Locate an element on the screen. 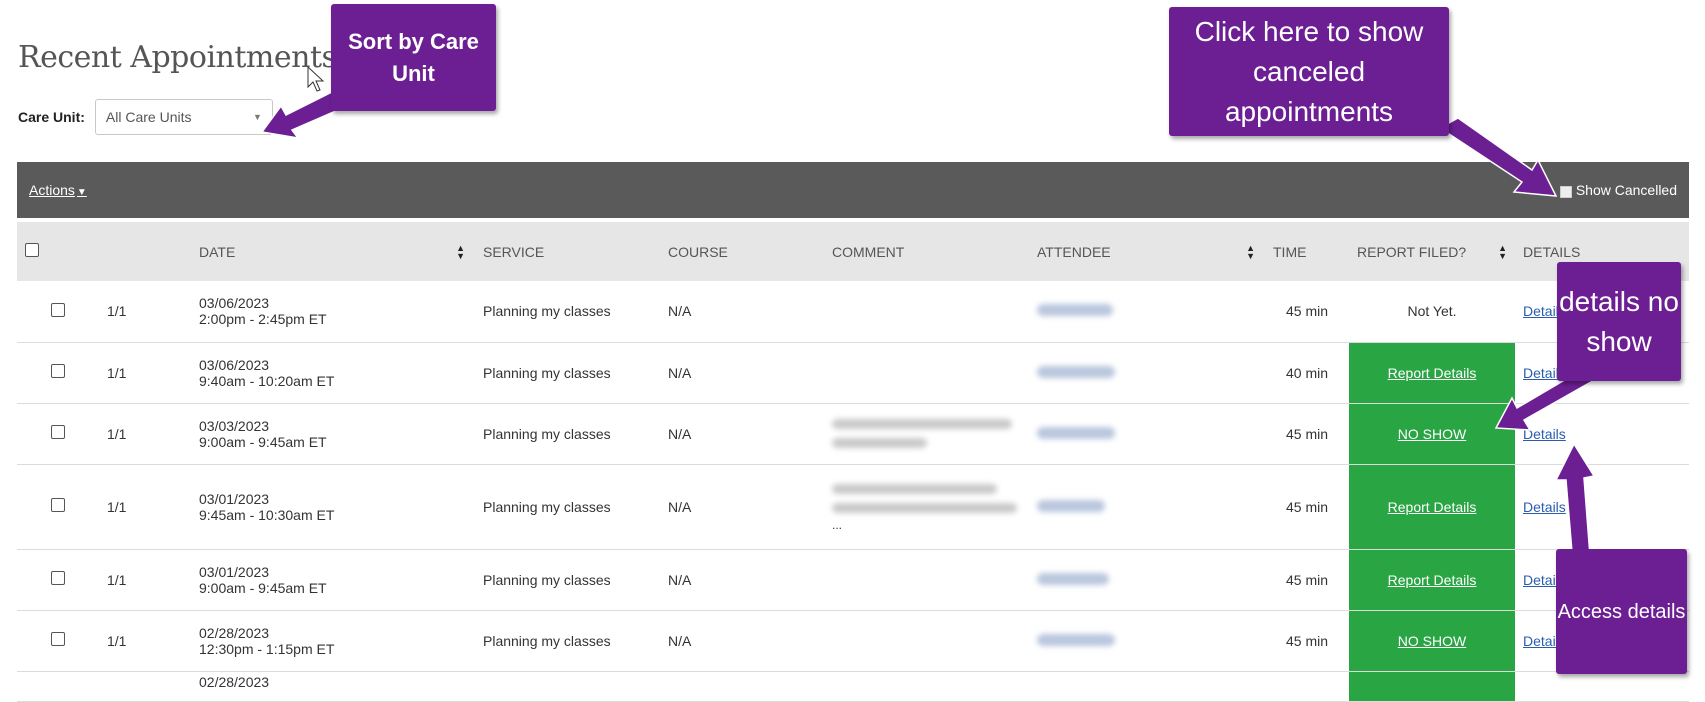  row-datetime: 03/01/2023 9:45am - 10:30am ET is located at coordinates (333, 507).